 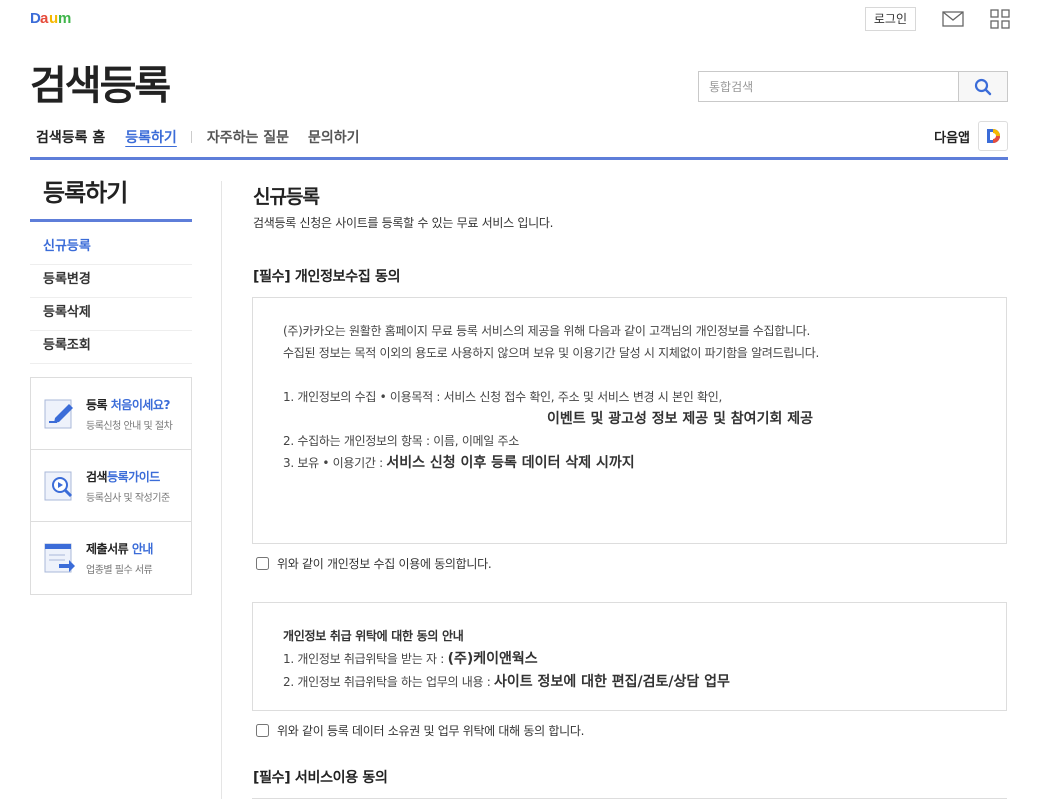 What do you see at coordinates (111, 198) in the screenshot?
I see `sidebar-title: 등록하기` at bounding box center [111, 198].